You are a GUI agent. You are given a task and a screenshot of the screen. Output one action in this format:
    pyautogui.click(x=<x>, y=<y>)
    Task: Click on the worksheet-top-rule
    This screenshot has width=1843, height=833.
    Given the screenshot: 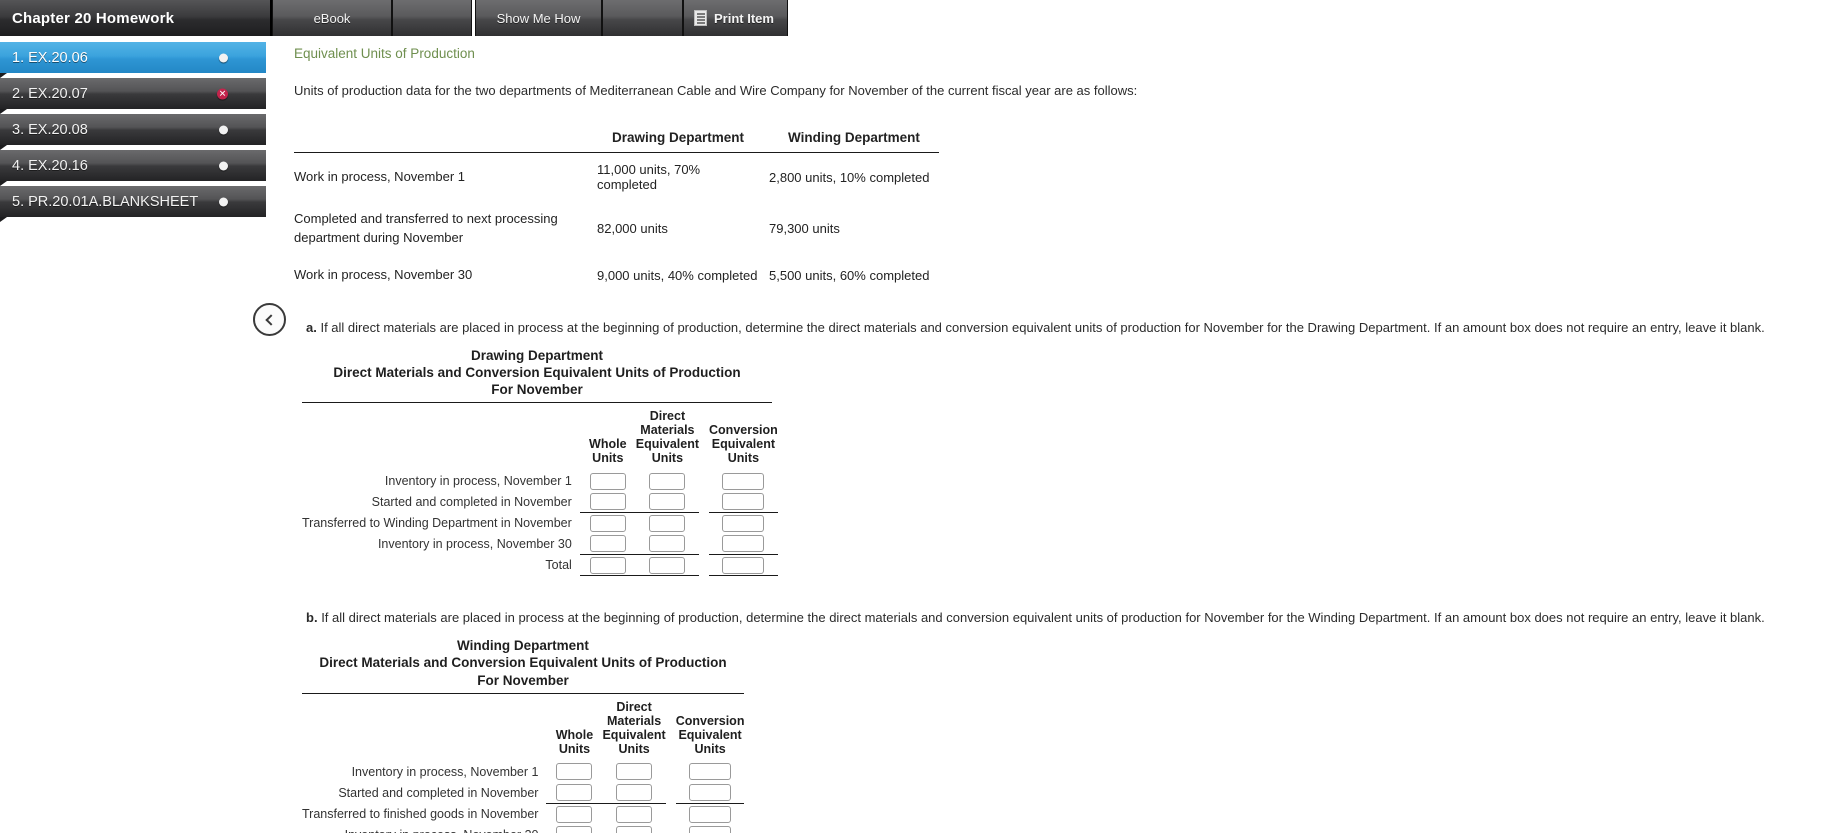 What is the action you would take?
    pyautogui.click(x=537, y=402)
    